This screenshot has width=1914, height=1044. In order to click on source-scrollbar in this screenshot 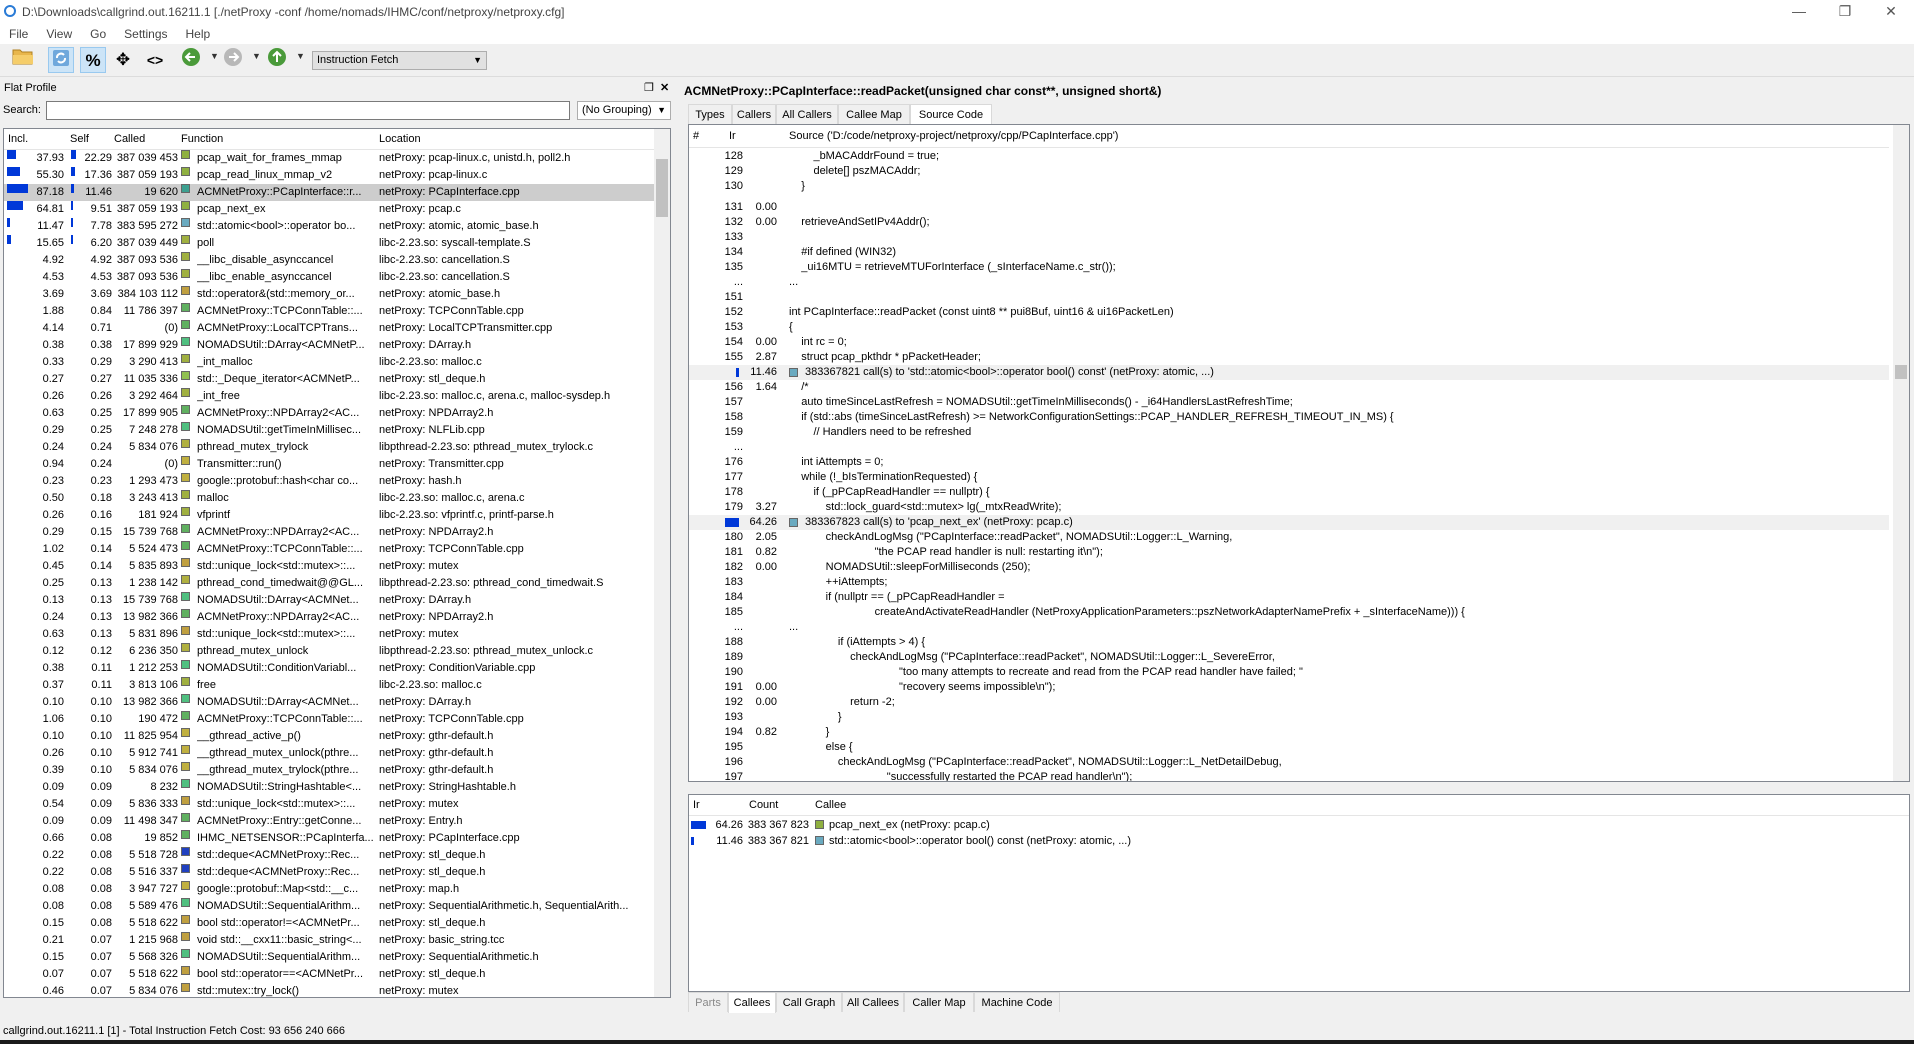, I will do `click(1901, 453)`.